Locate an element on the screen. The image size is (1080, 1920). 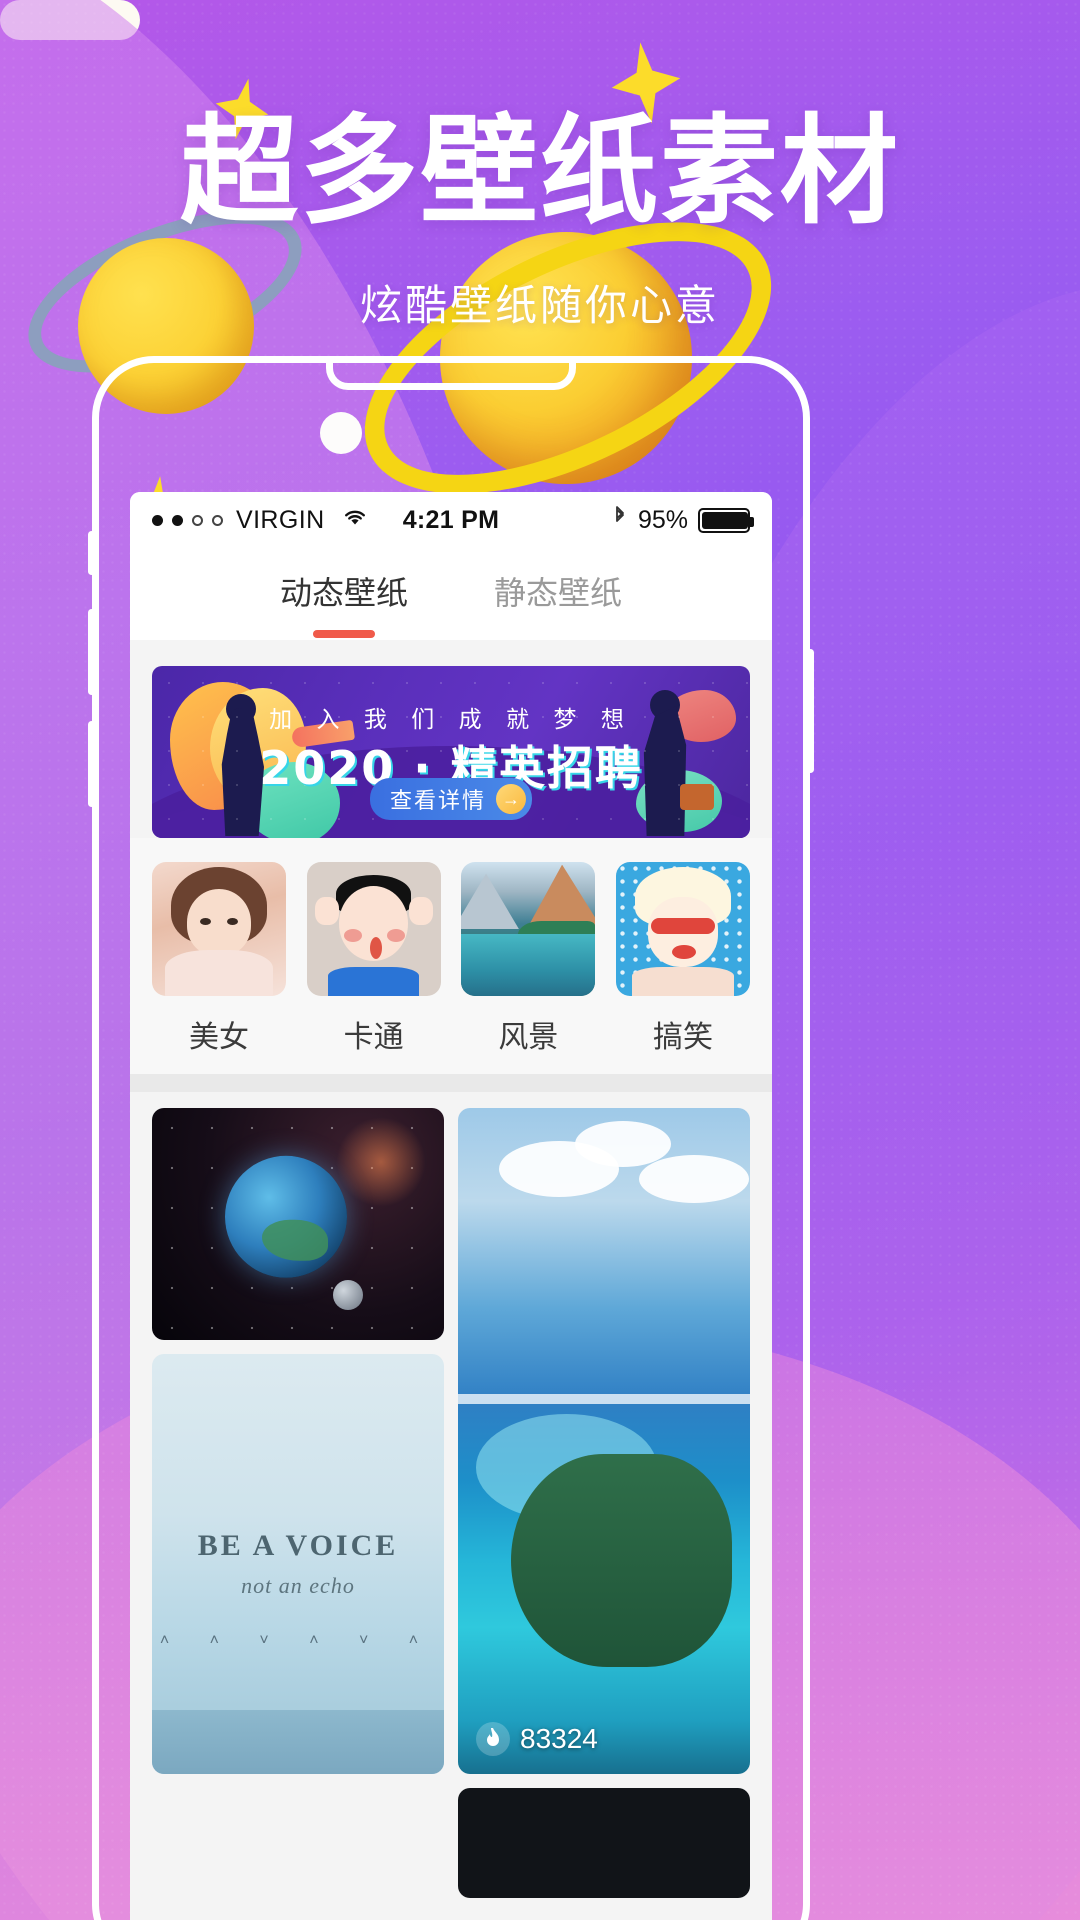
wallpaper-card-earth is located at coordinates (298, 1224).